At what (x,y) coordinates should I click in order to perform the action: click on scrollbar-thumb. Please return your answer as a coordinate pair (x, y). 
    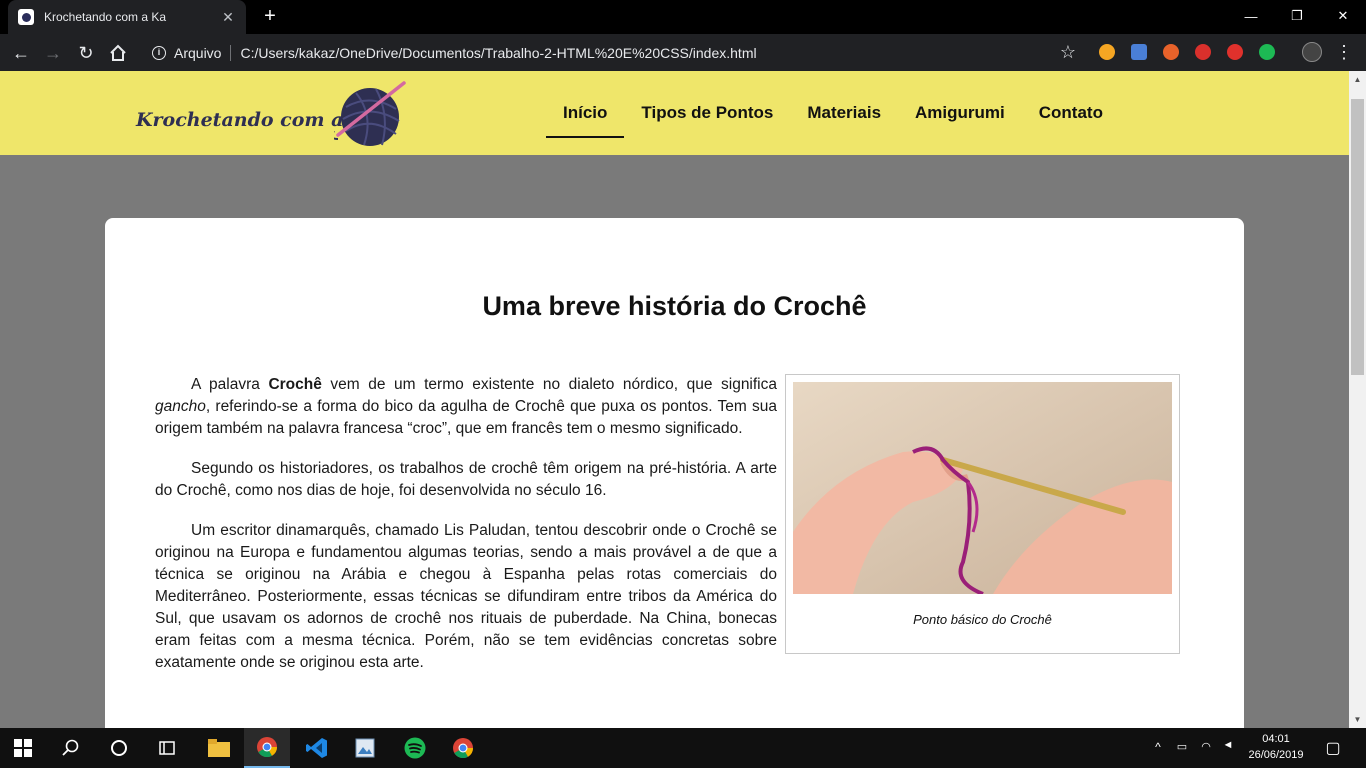
    Looking at the image, I should click on (1357, 237).